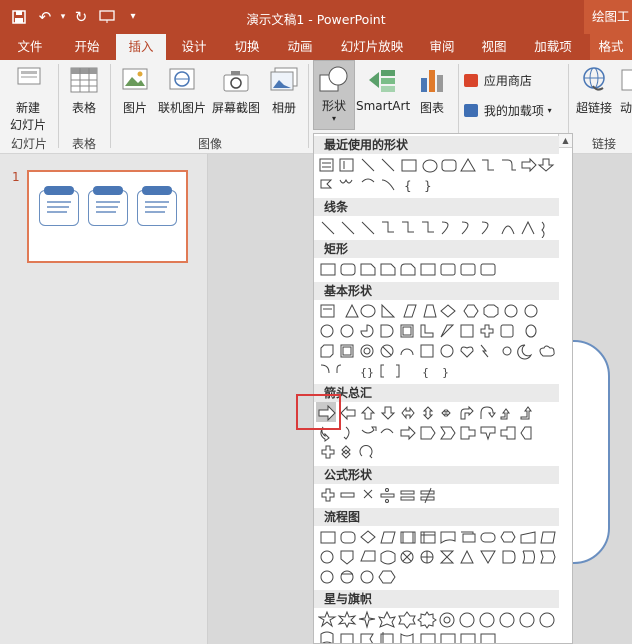 The height and width of the screenshot is (644, 632). Describe the element at coordinates (16, 177) in the screenshot. I see `slide-number: 1` at that location.